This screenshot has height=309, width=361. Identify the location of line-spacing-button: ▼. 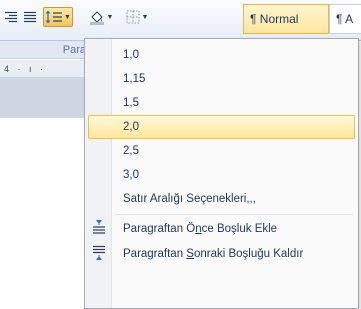
(58, 17).